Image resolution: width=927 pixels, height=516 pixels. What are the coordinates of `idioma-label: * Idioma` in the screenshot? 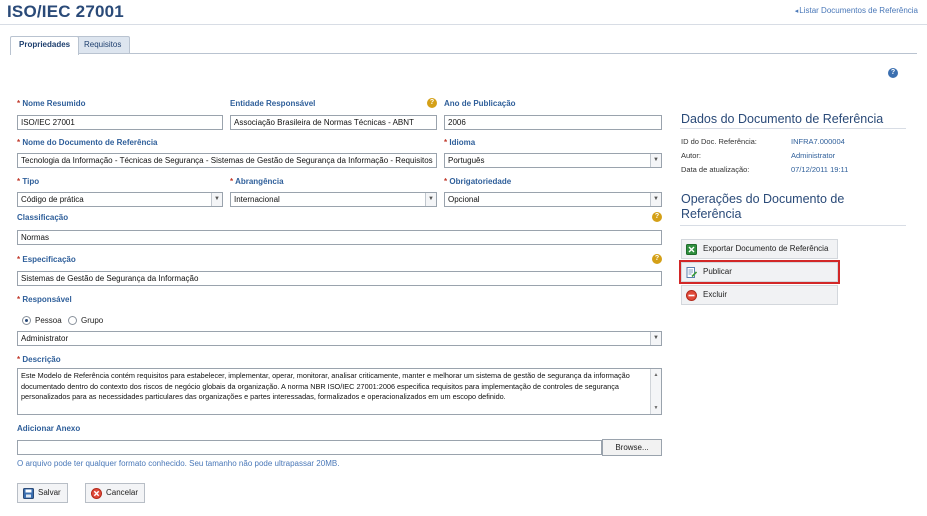 It's located at (460, 142).